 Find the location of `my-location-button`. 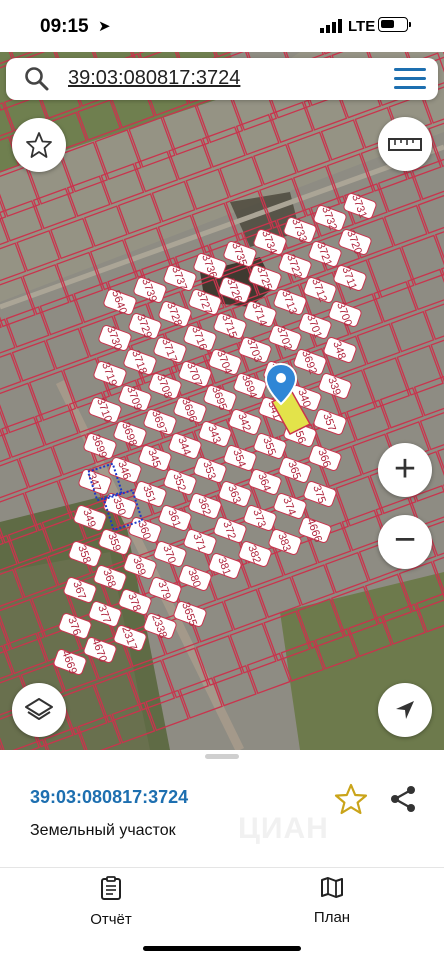

my-location-button is located at coordinates (405, 710).